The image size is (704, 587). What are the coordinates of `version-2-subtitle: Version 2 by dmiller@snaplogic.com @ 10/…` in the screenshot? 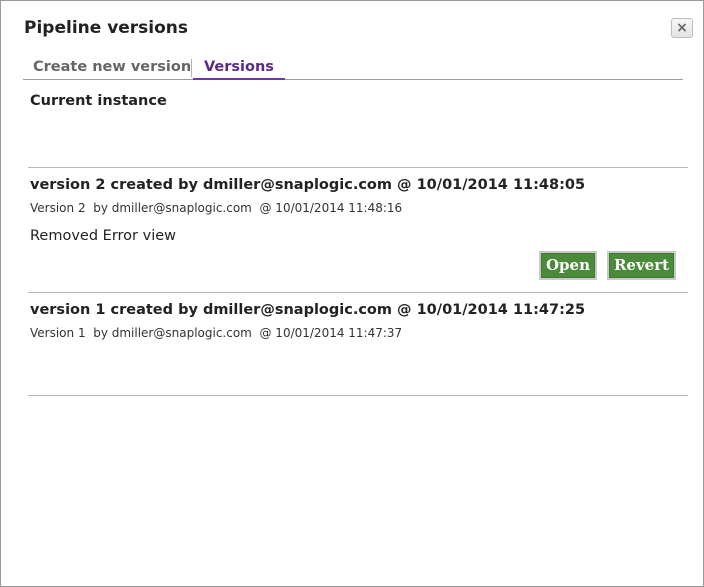 It's located at (216, 208).